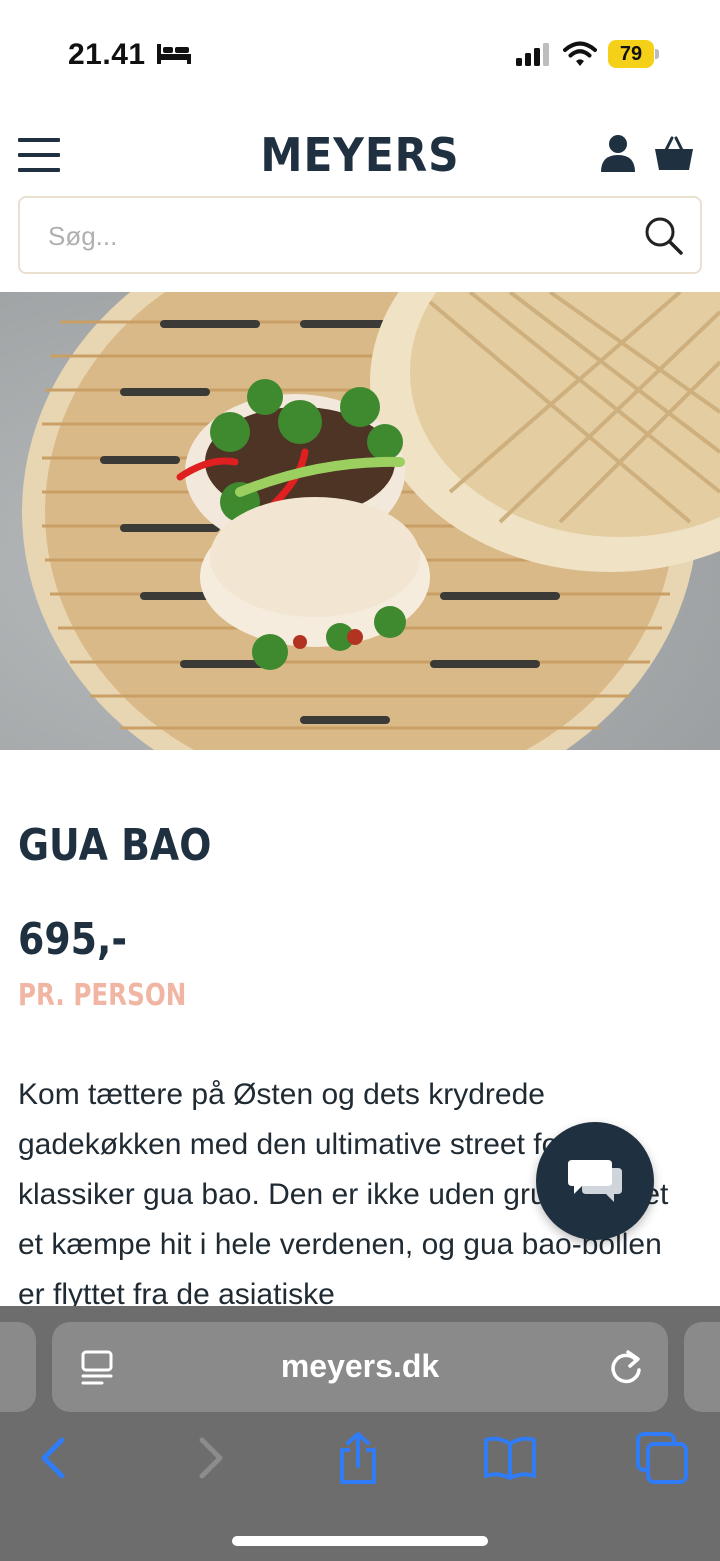 The width and height of the screenshot is (720, 1561). Describe the element at coordinates (107, 54) in the screenshot. I see `status-time: 21.41` at that location.